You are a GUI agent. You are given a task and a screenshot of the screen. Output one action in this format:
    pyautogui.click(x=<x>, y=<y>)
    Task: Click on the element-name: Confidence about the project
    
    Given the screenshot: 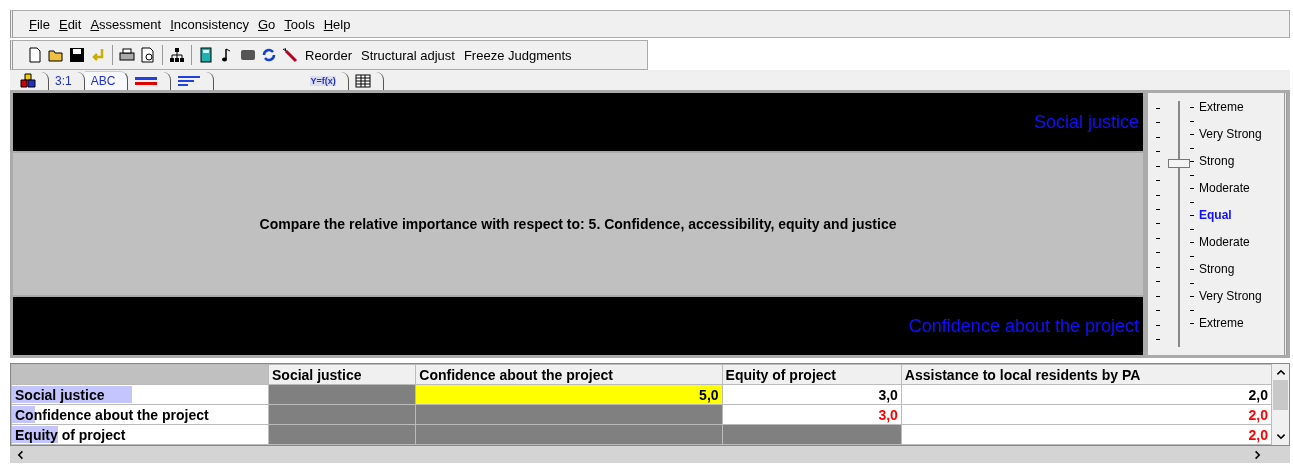 What is the action you would take?
    pyautogui.click(x=1023, y=326)
    